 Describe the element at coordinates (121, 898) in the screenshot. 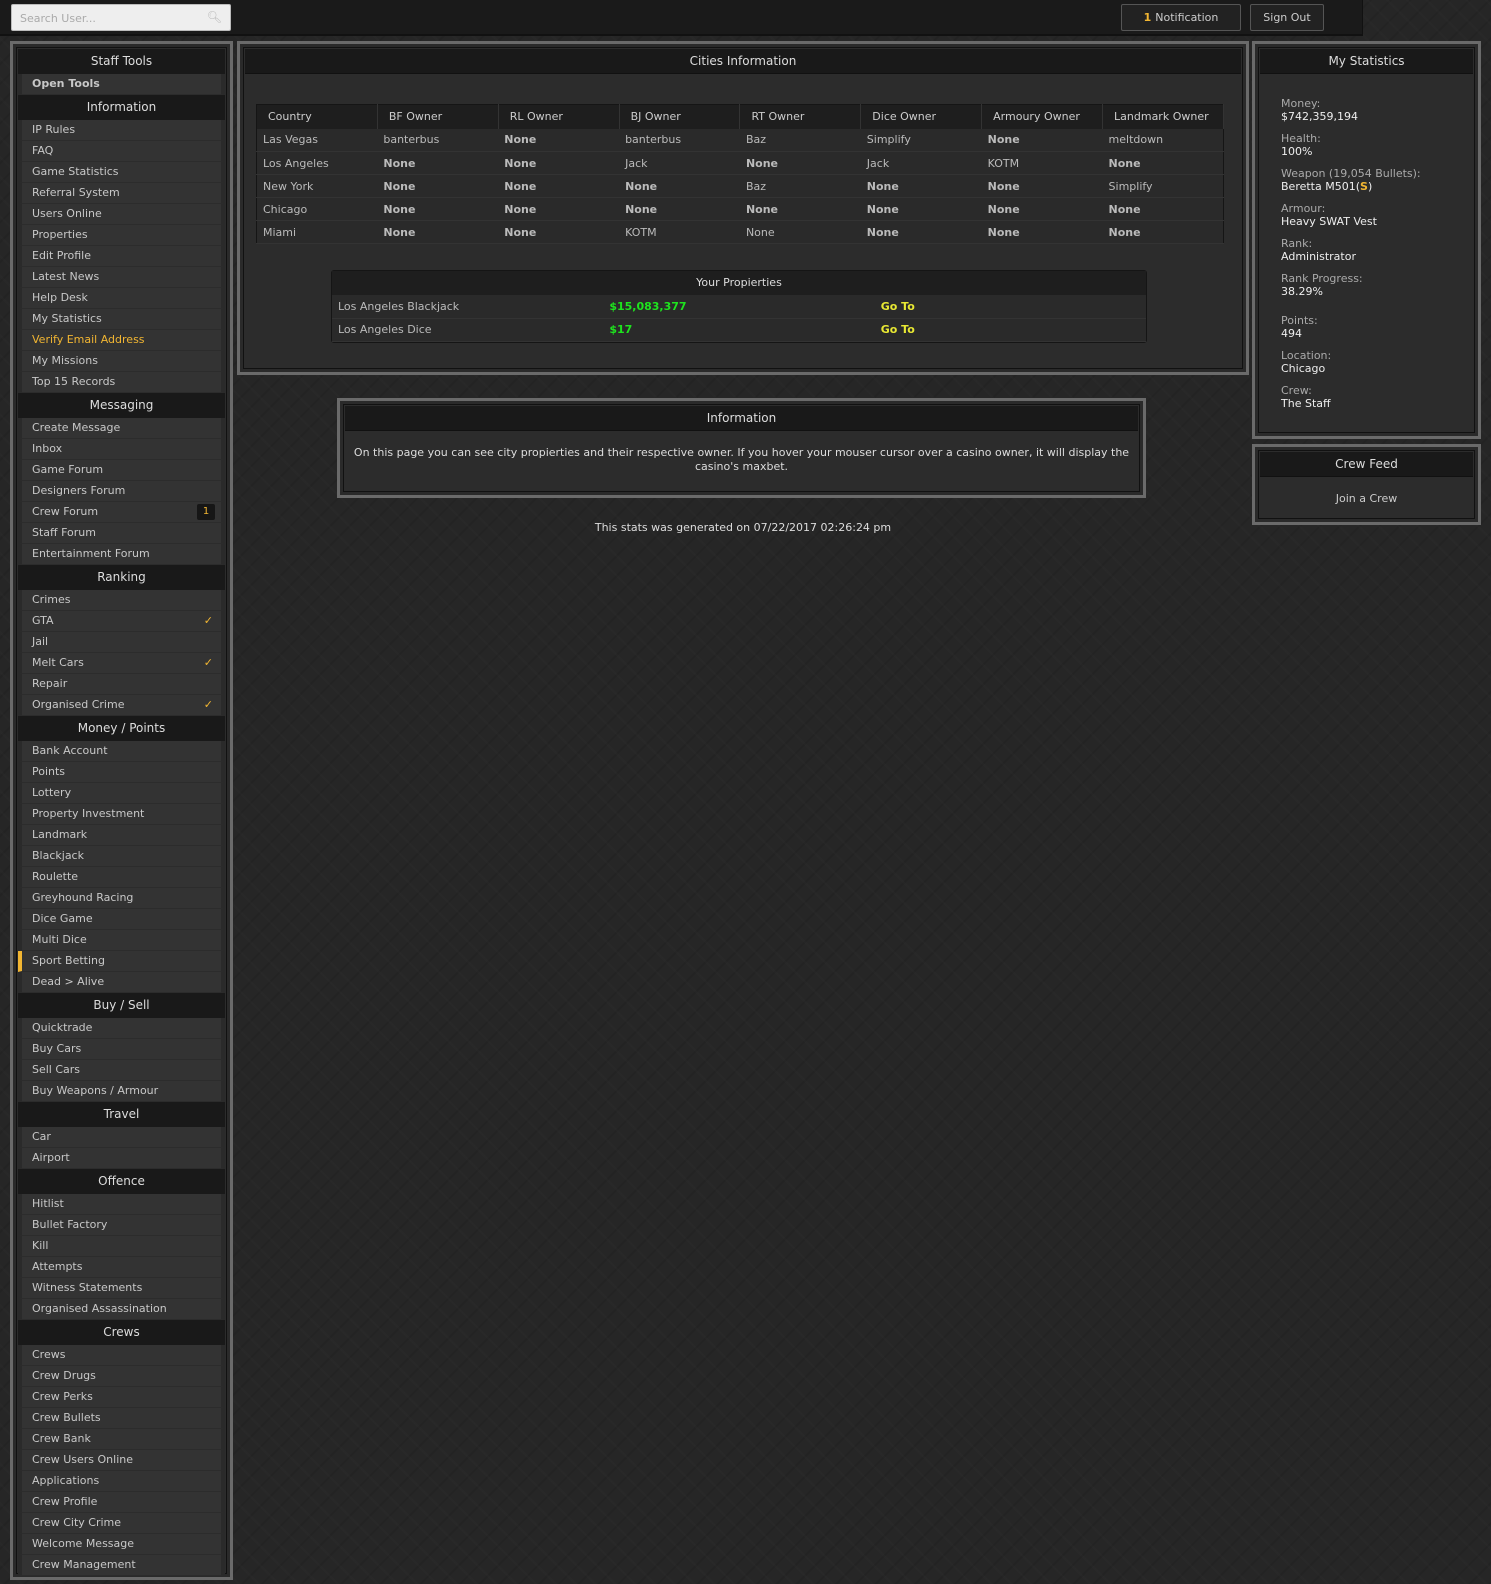

I see `sidebar-item: Greyhound Racing` at that location.